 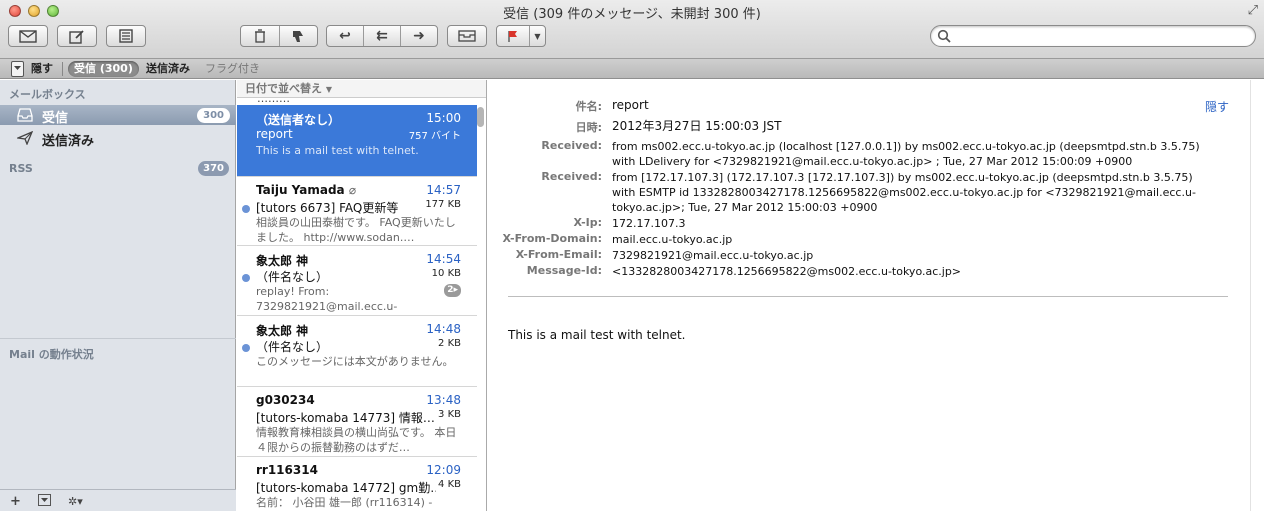 What do you see at coordinates (449, 414) in the screenshot?
I see `message-size: 3 KB` at bounding box center [449, 414].